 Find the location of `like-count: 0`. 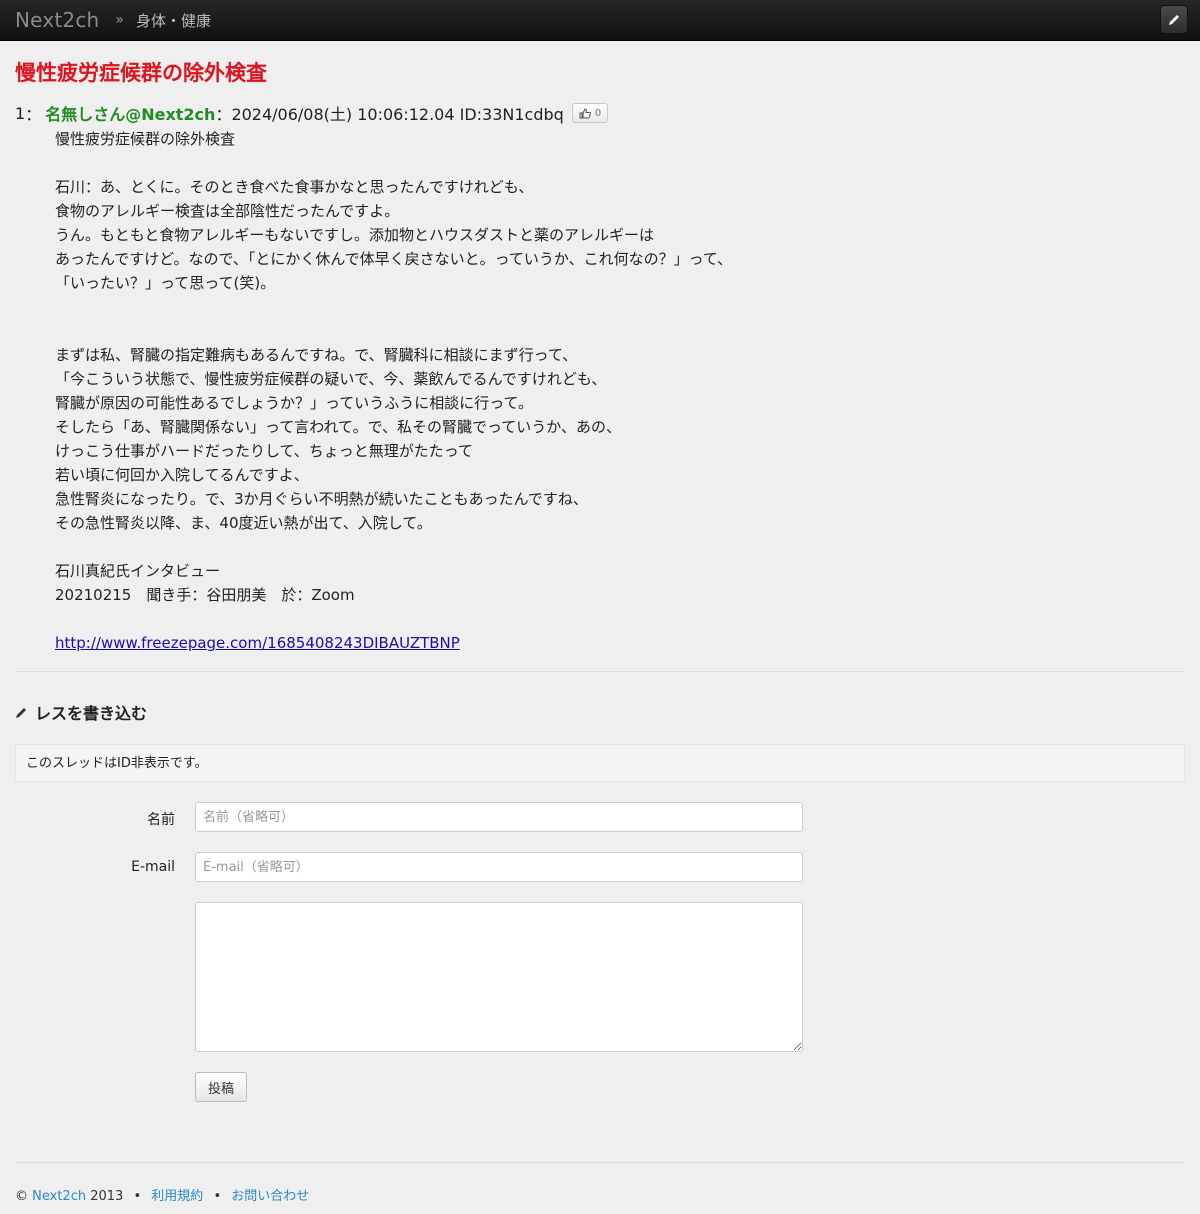

like-count: 0 is located at coordinates (598, 113).